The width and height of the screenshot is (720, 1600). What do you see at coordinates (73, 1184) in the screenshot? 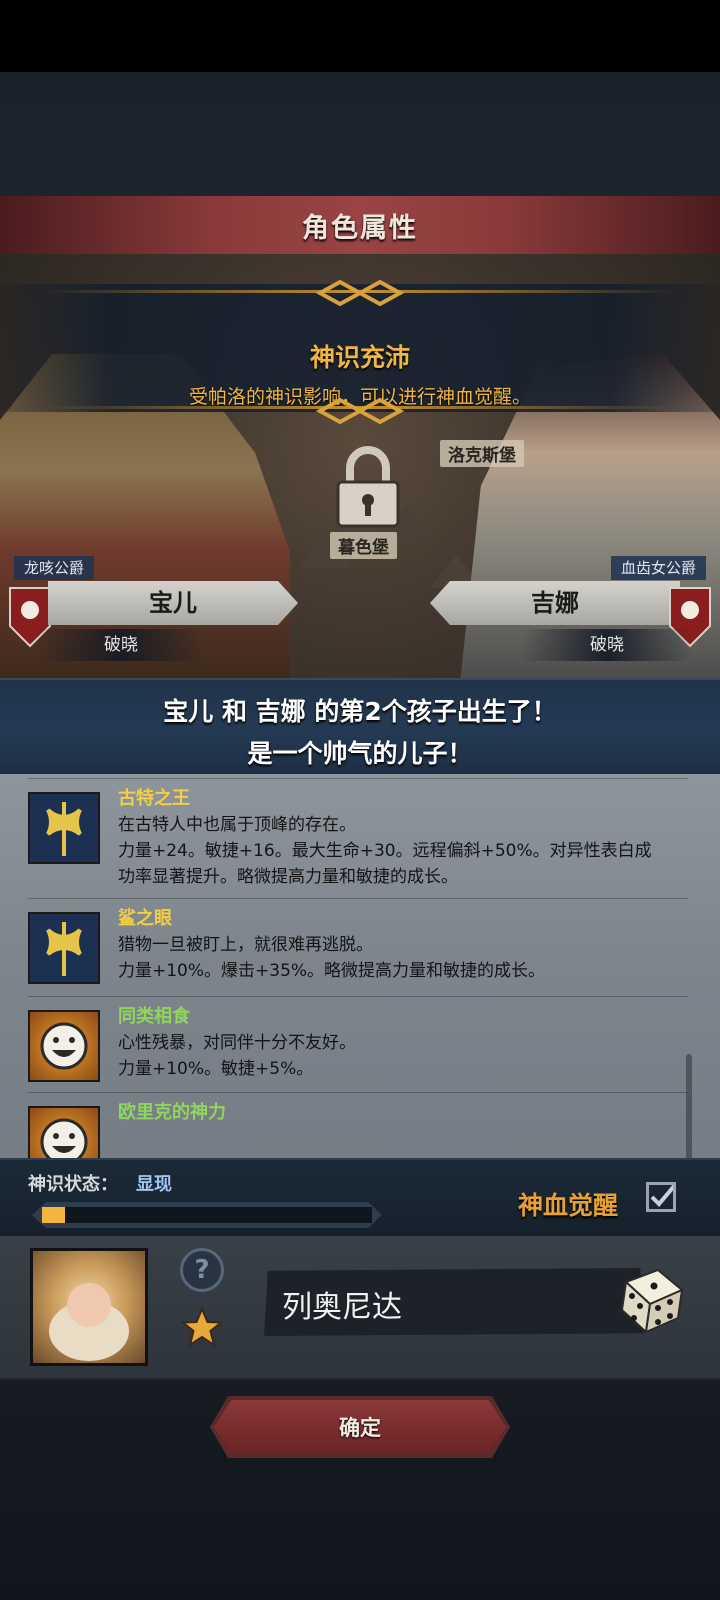
I see `status-label: 神识状态：` at bounding box center [73, 1184].